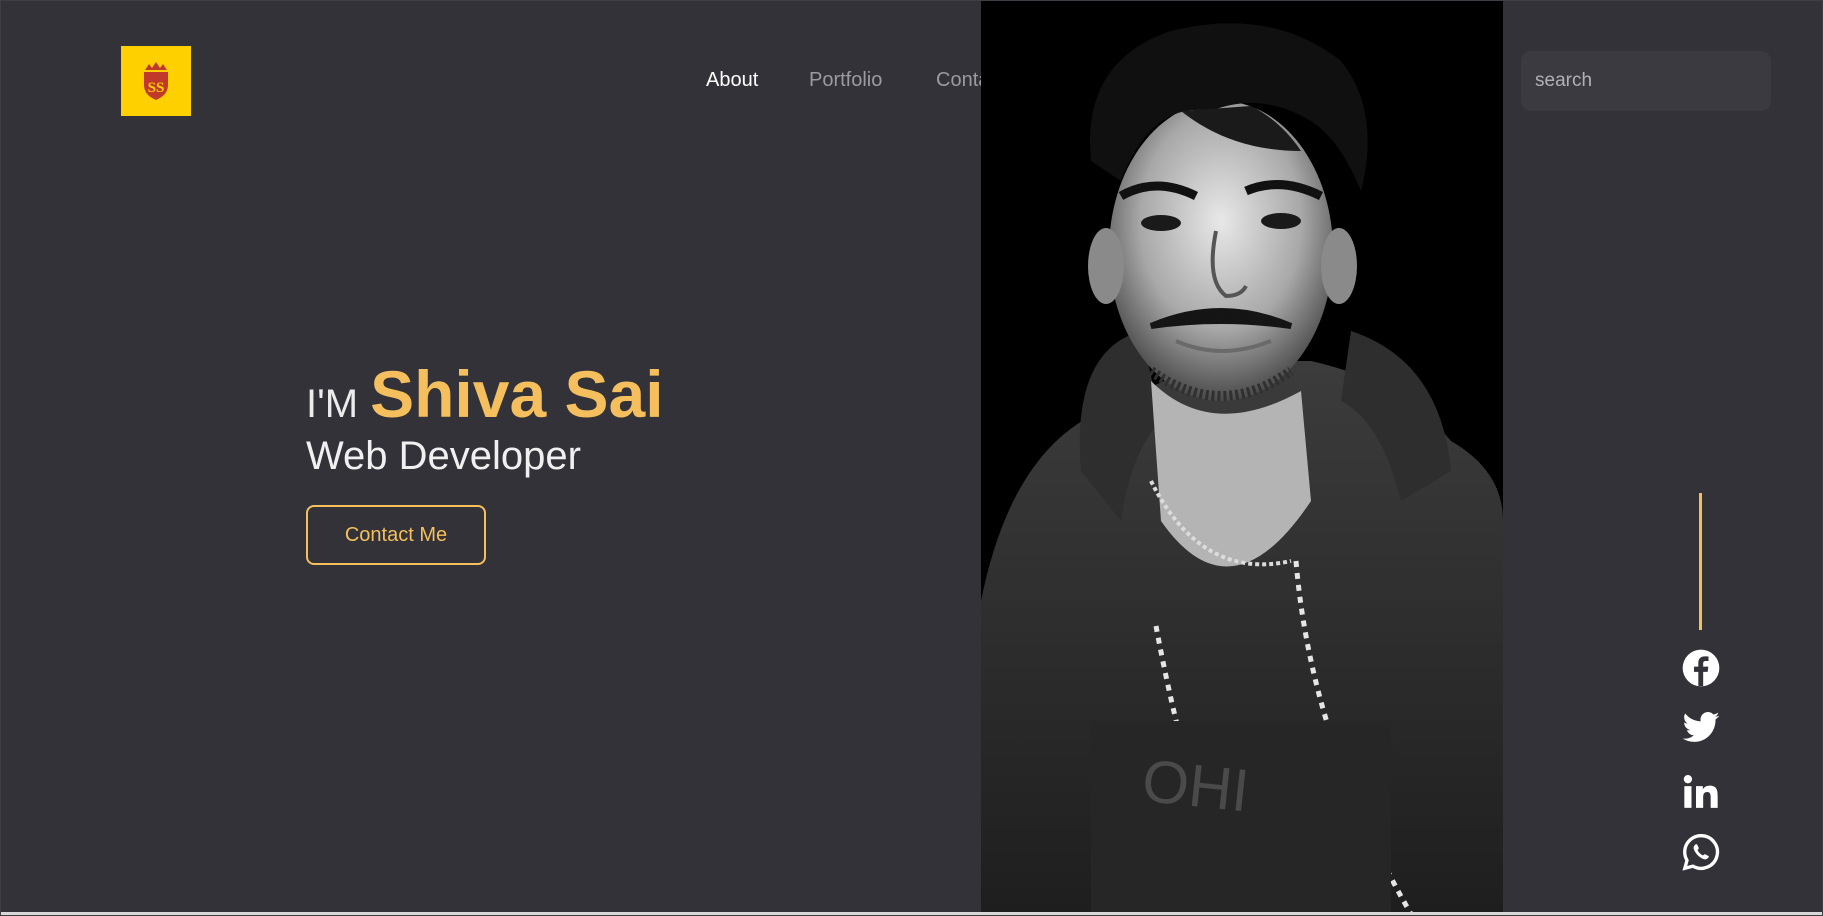 Image resolution: width=1823 pixels, height=916 pixels. What do you see at coordinates (1657, 81) in the screenshot?
I see `search-input` at bounding box center [1657, 81].